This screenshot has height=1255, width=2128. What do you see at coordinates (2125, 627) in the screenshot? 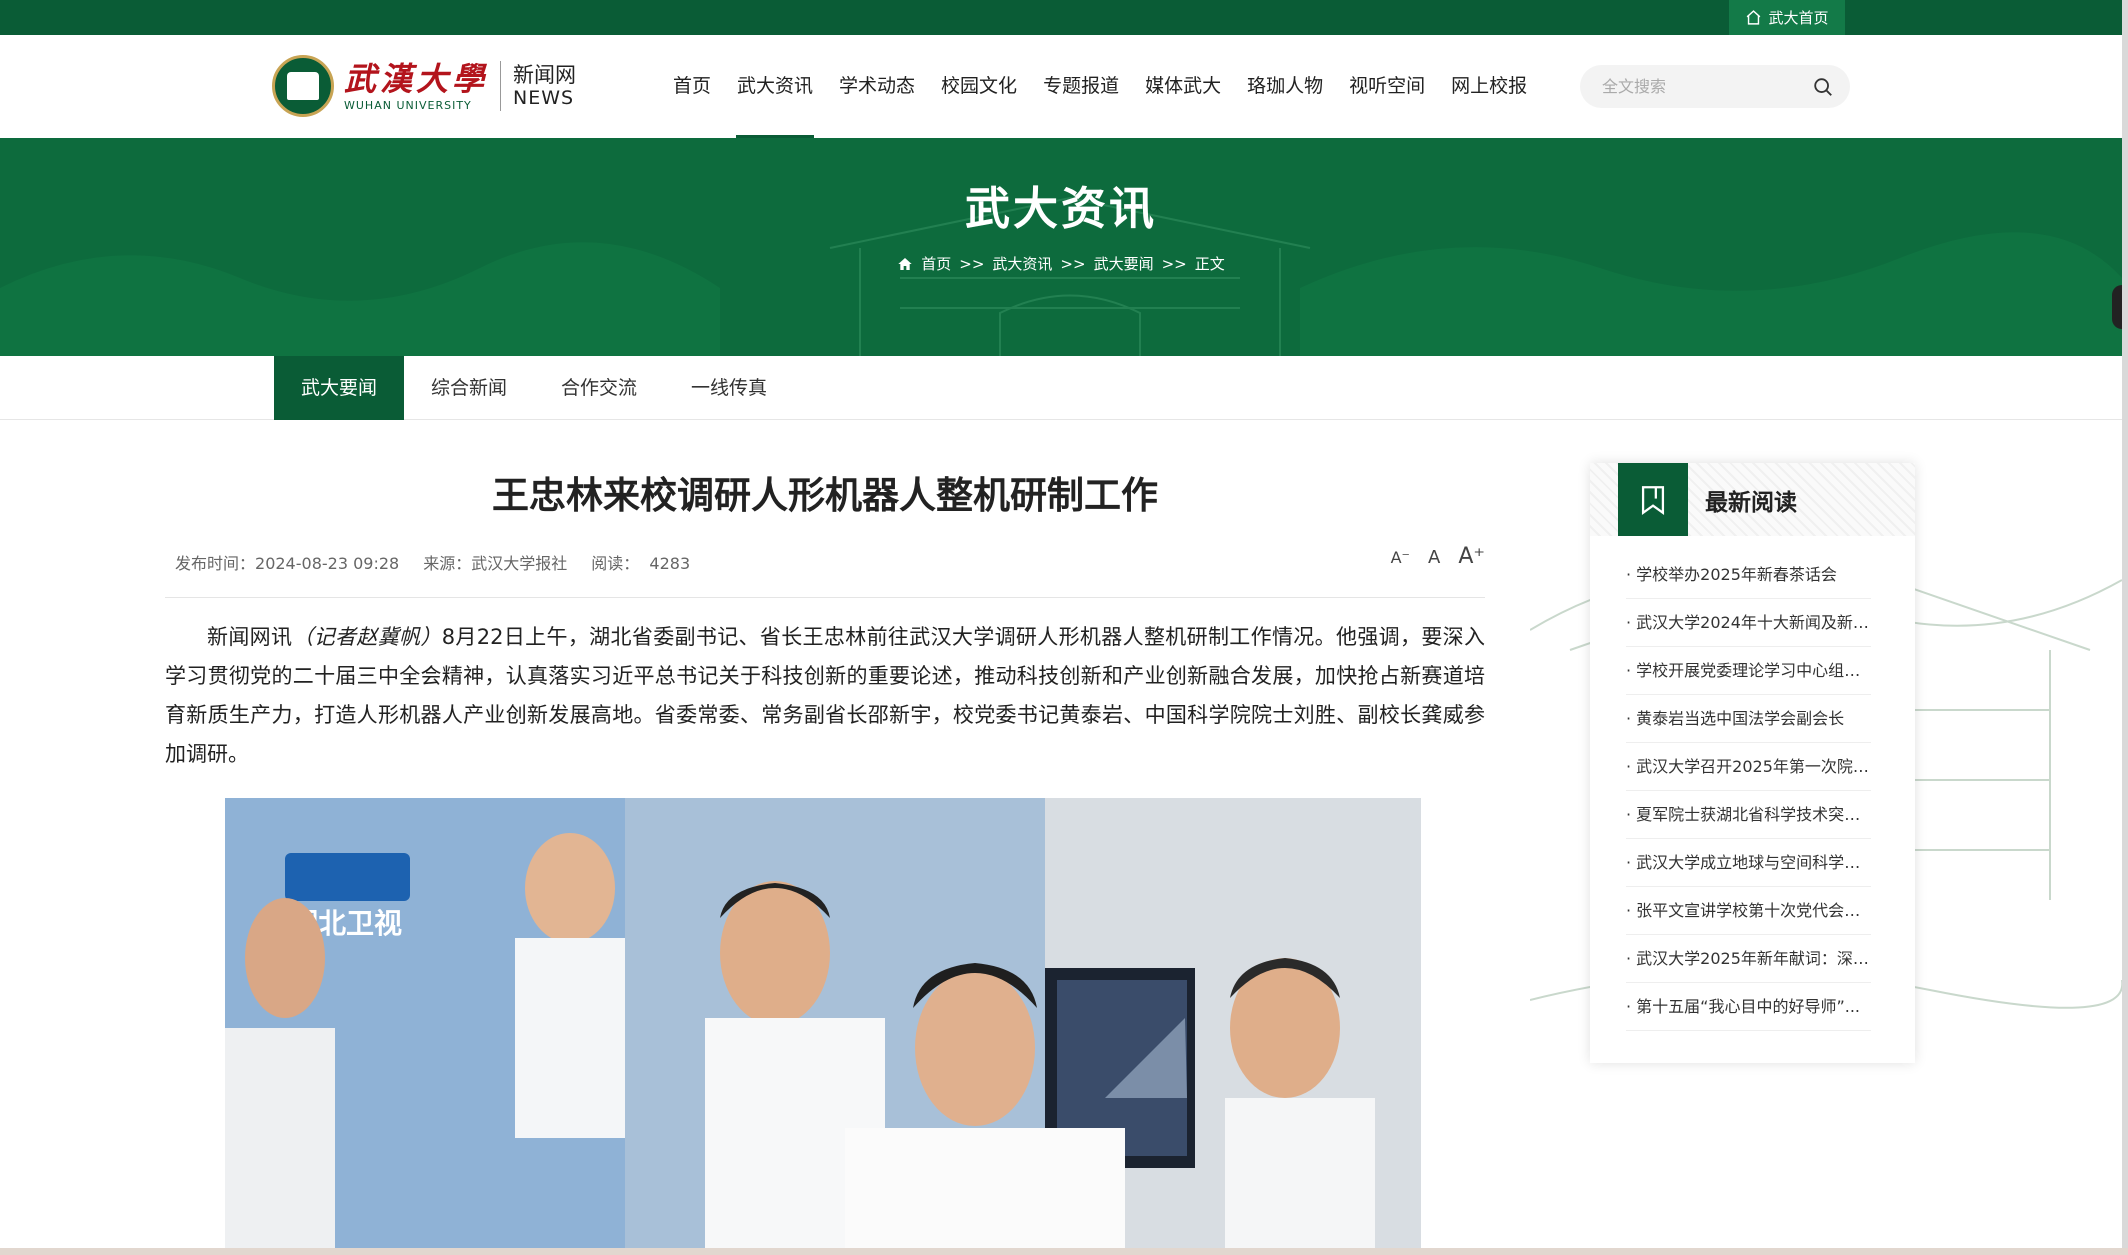
I see `page-scrollbar` at bounding box center [2125, 627].